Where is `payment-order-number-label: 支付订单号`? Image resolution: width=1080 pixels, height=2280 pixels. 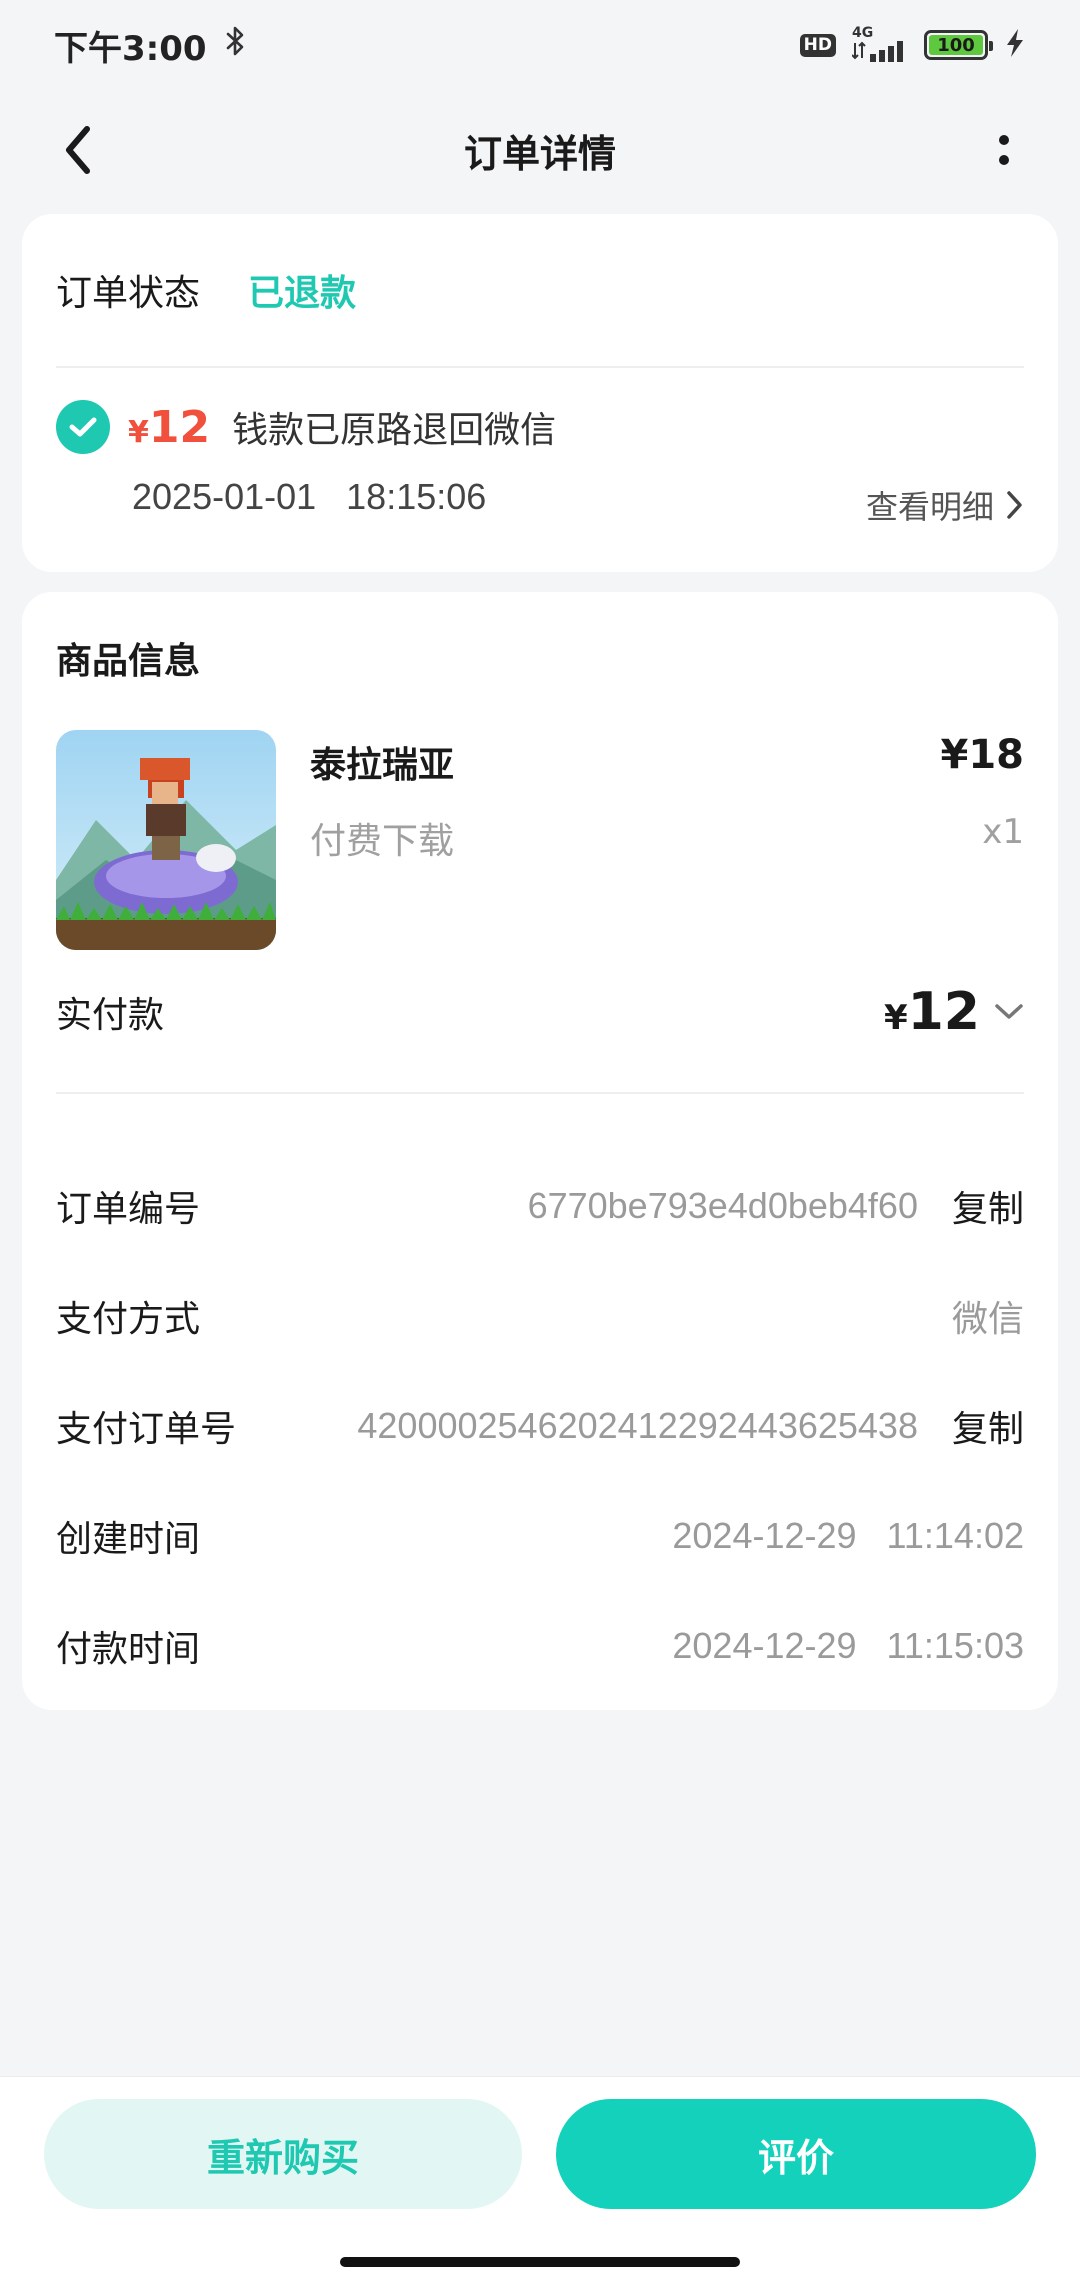
payment-order-number-label: 支付订单号 is located at coordinates (146, 1429).